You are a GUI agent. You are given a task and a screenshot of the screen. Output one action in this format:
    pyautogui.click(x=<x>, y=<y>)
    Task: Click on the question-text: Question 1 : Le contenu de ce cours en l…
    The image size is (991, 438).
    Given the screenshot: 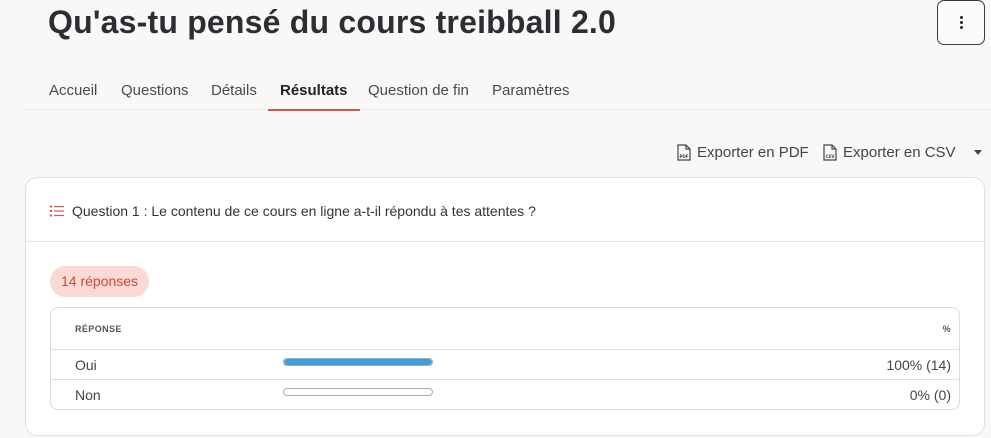 What is the action you would take?
    pyautogui.click(x=304, y=211)
    